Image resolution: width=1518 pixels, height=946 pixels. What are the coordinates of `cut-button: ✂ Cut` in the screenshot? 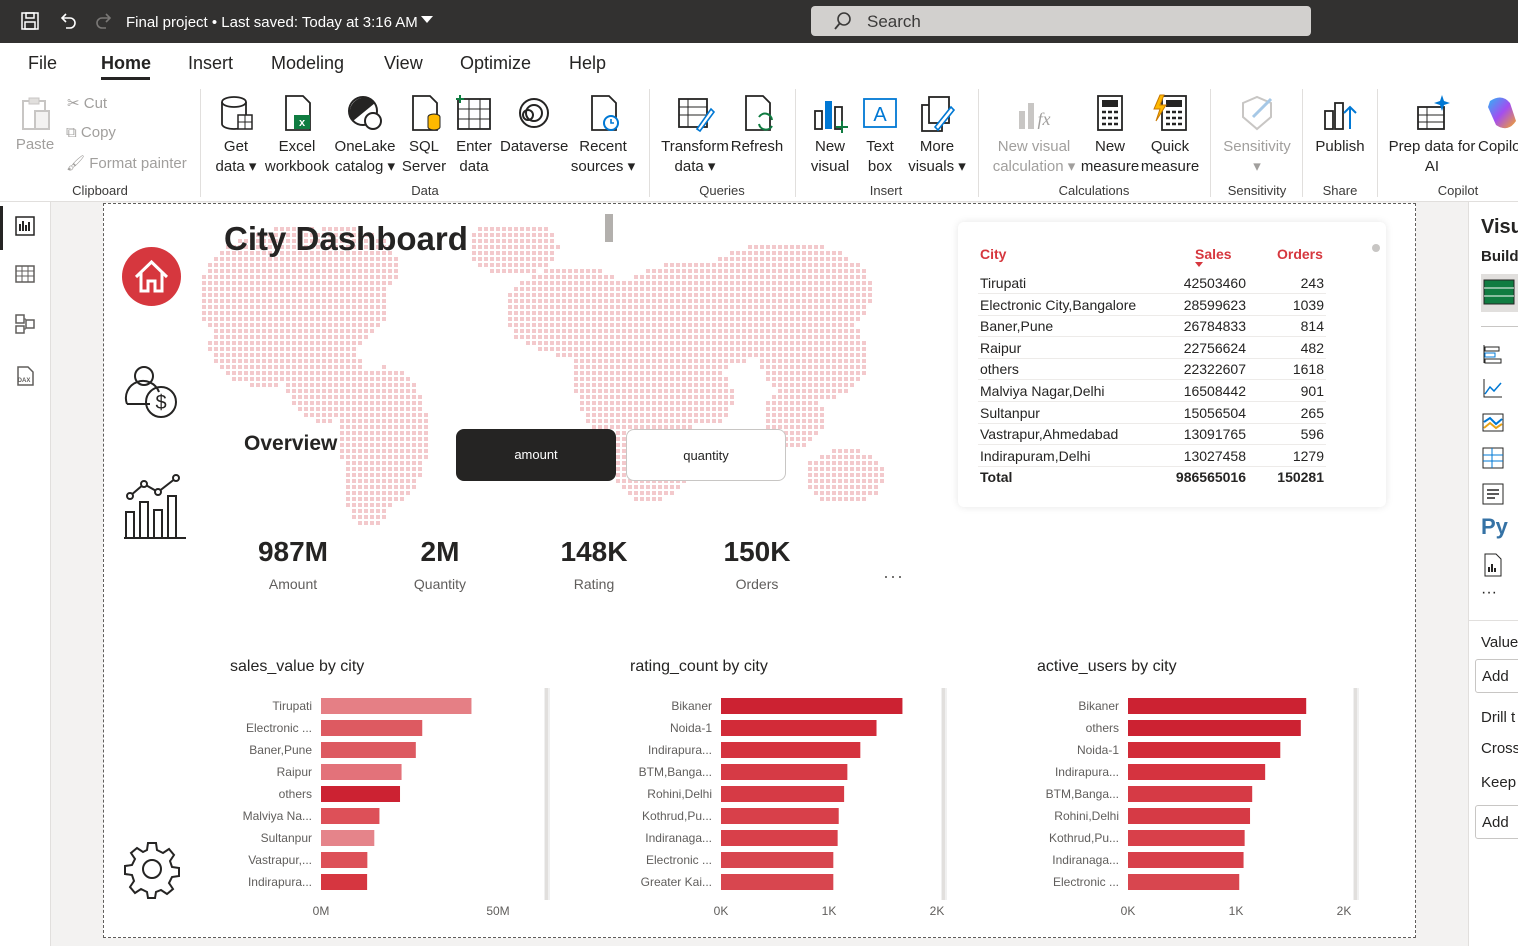 It's located at (87, 103).